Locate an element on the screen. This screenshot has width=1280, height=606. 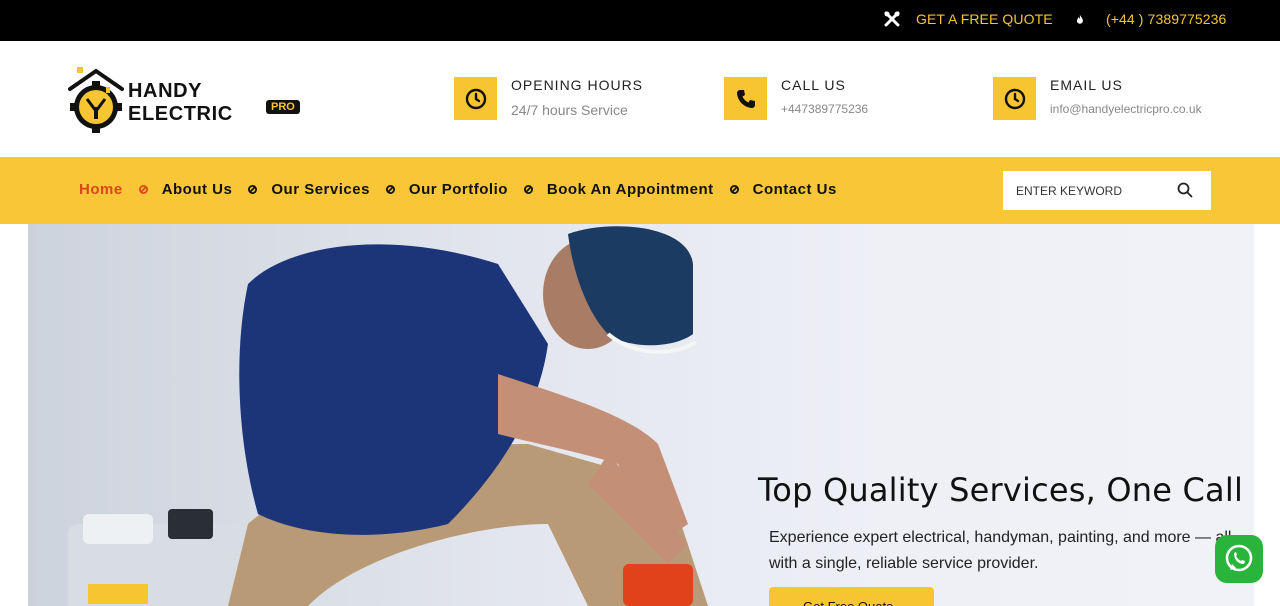
search-icon is located at coordinates (1185, 190).